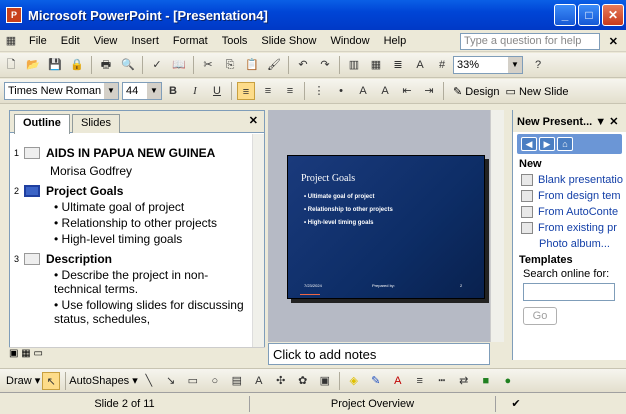 The width and height of the screenshot is (626, 414). I want to click on from-design-template-link: From design tem, so click(573, 196).